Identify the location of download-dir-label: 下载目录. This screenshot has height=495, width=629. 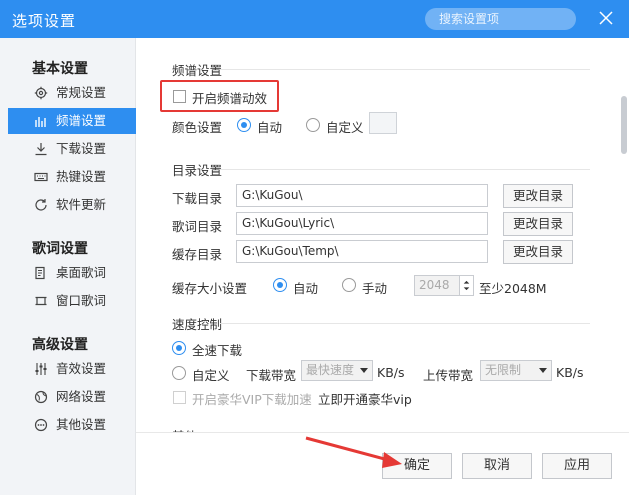
(197, 198).